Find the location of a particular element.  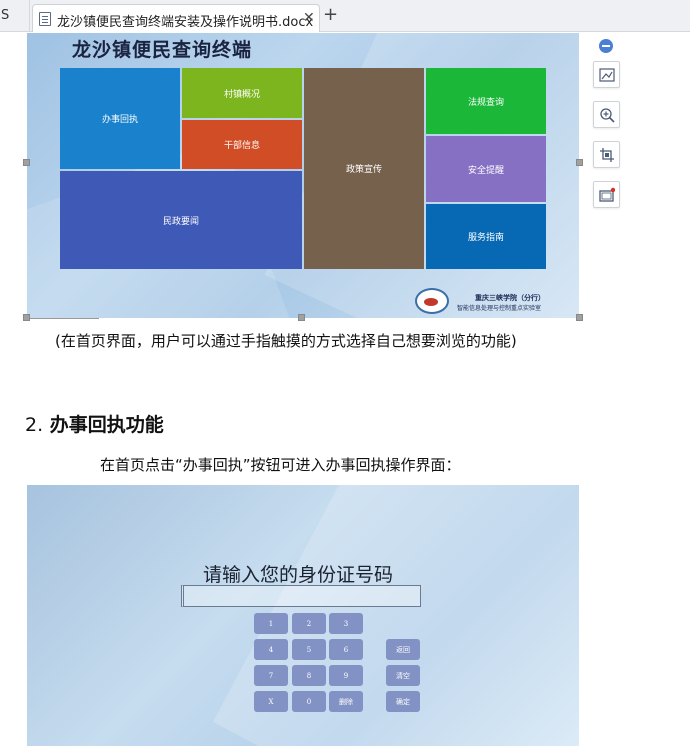

collapse-icon is located at coordinates (606, 46).